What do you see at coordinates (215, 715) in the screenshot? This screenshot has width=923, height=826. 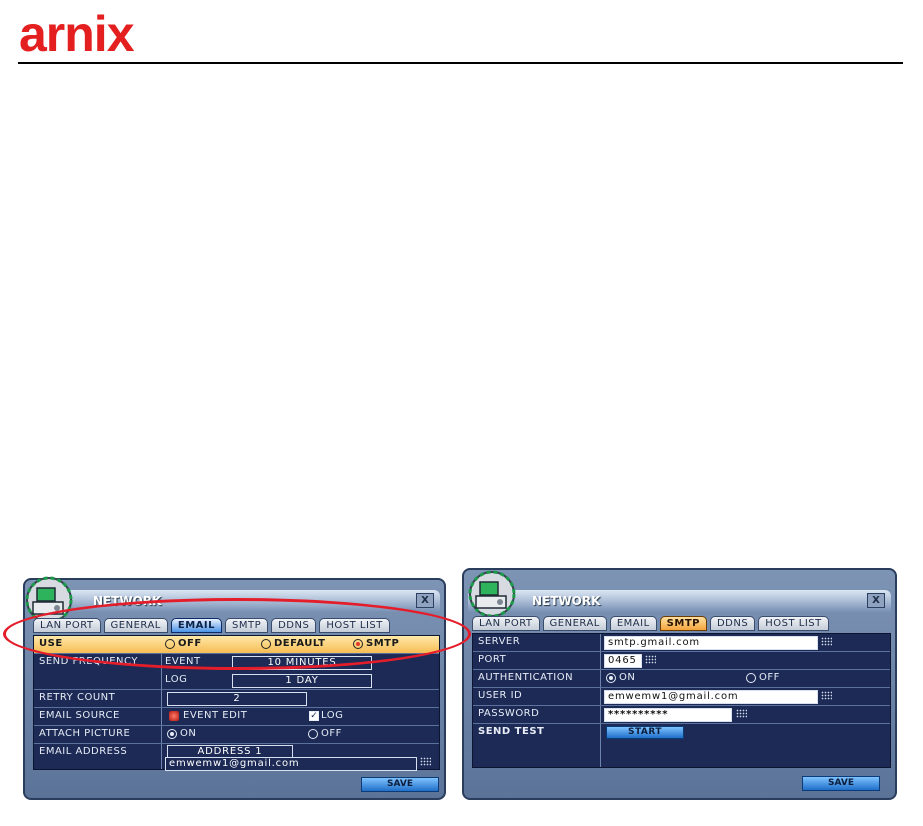 I see `event-edit-label: EVENT EDIT` at bounding box center [215, 715].